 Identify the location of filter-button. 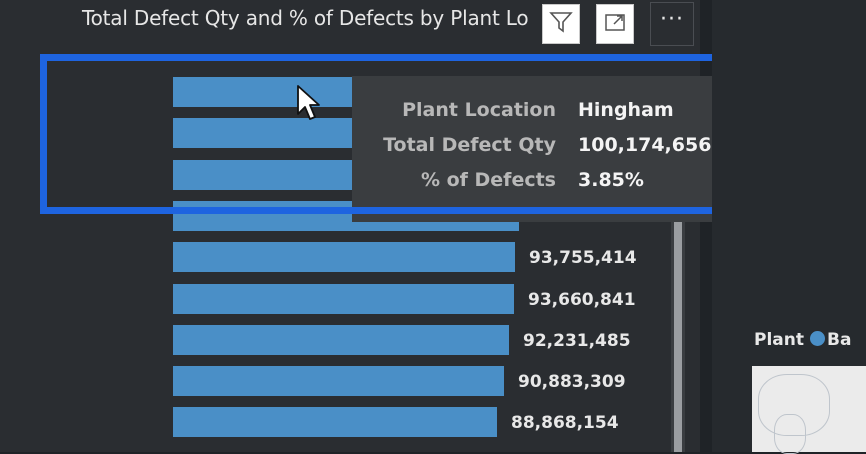
(561, 24).